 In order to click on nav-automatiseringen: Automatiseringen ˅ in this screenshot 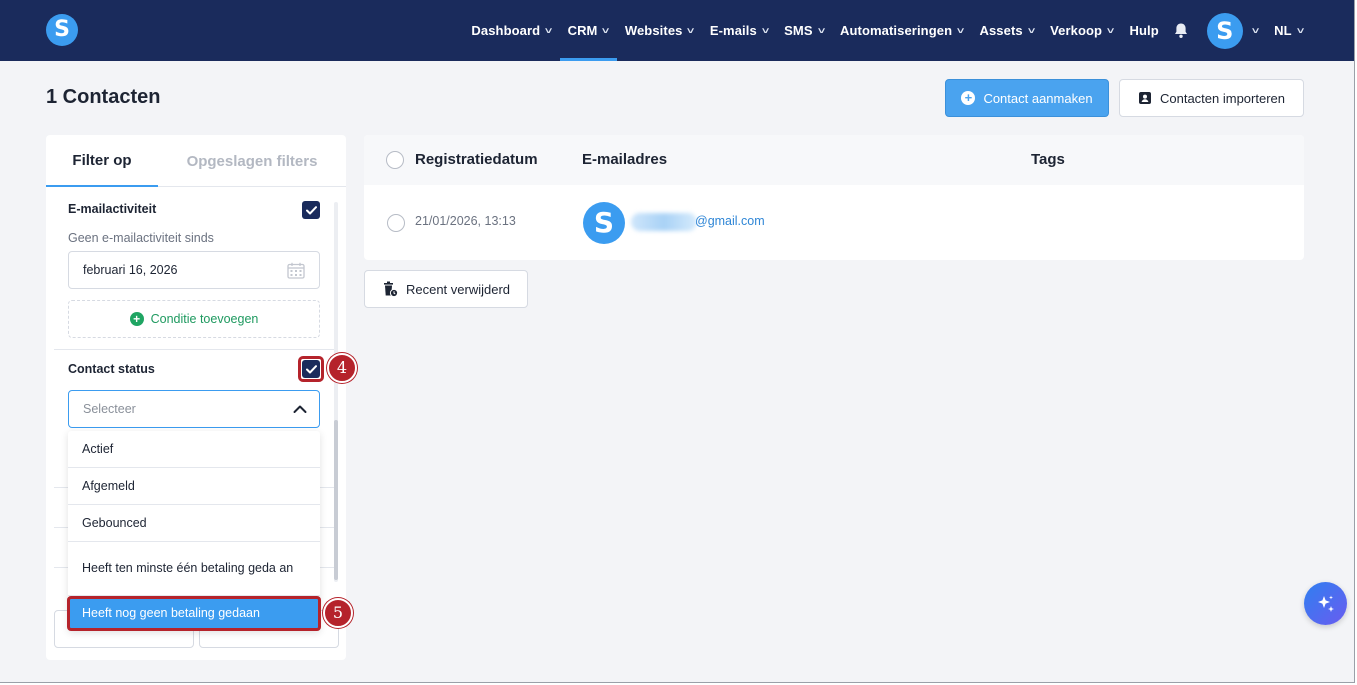, I will do `click(901, 30)`.